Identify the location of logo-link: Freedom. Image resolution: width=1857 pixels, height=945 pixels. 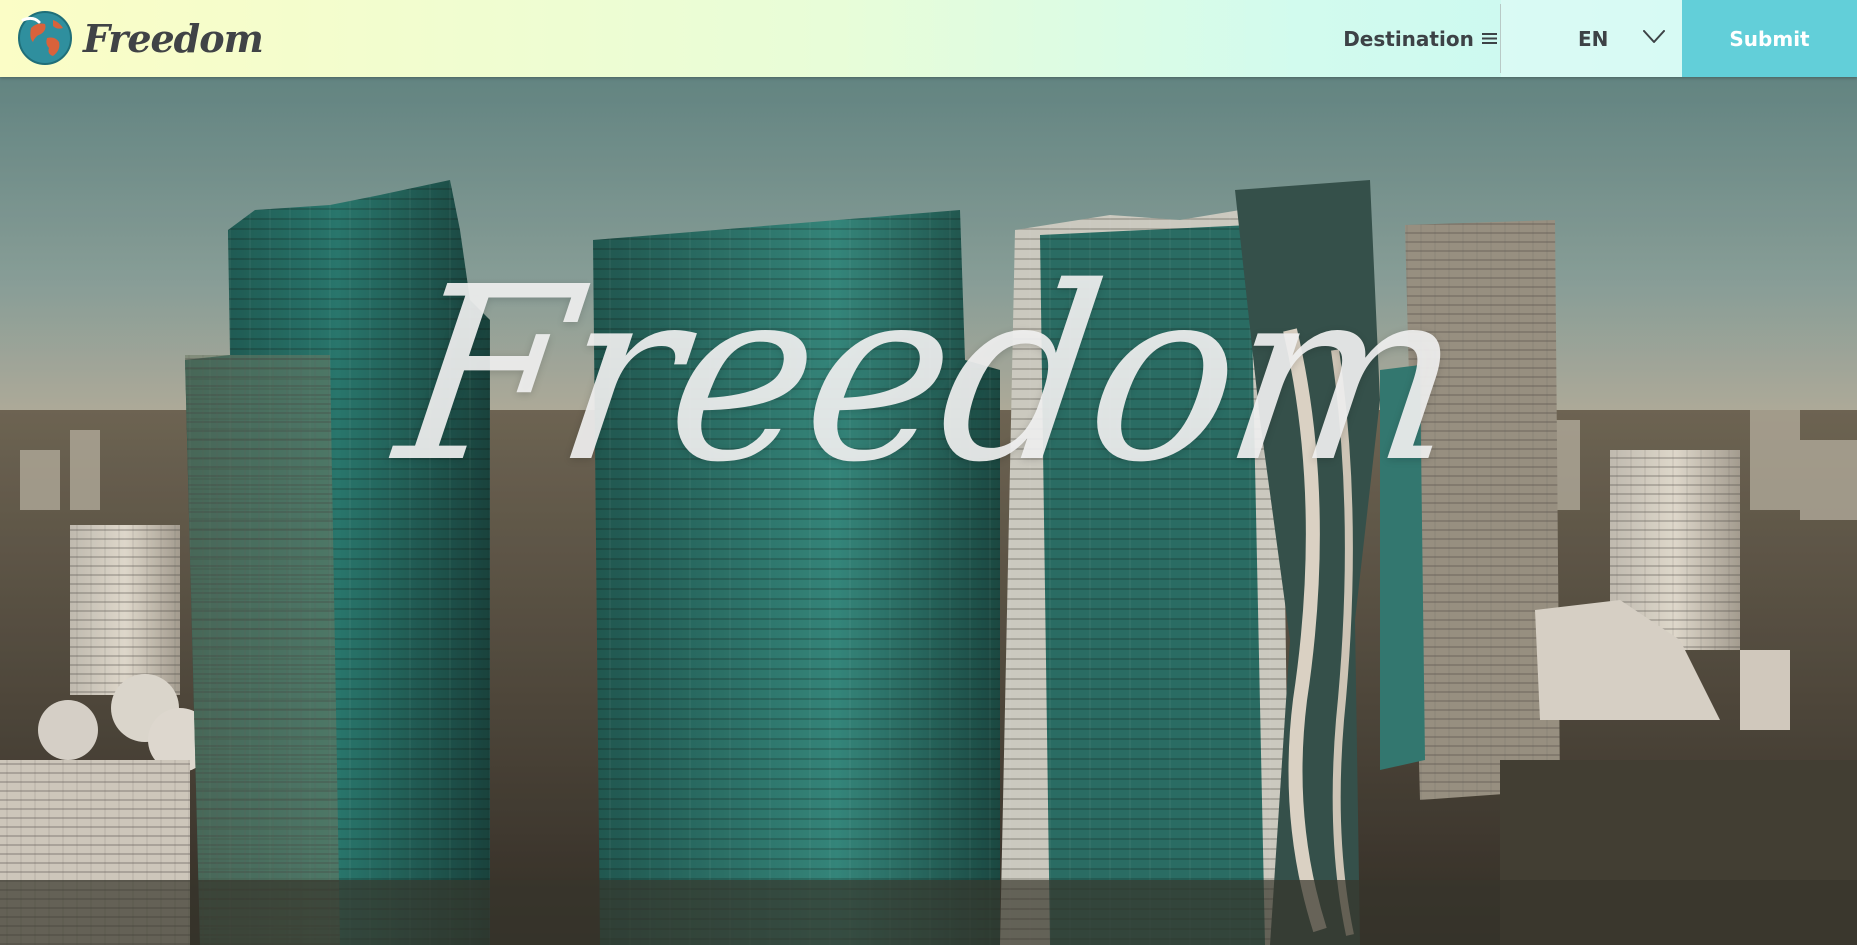
(140, 38).